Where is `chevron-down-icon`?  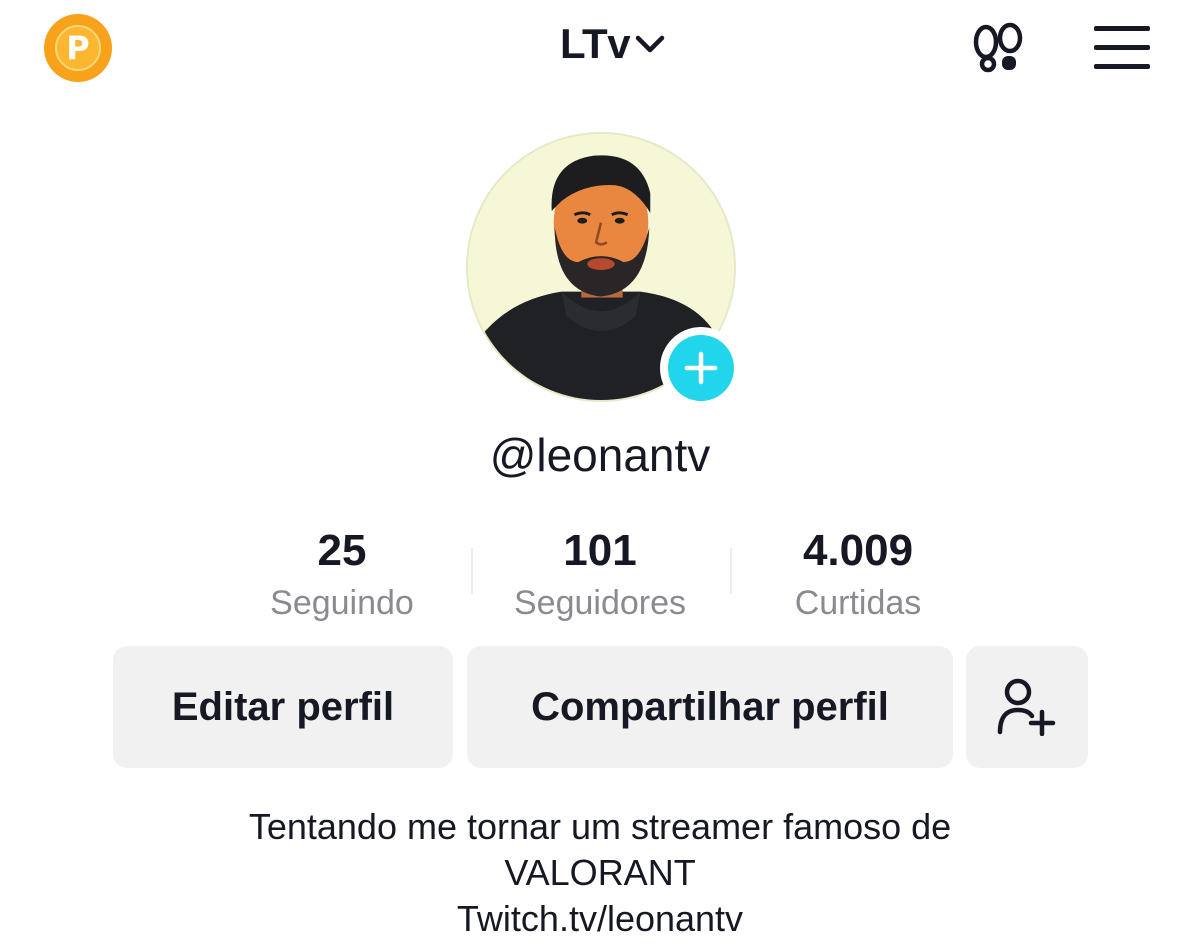
chevron-down-icon is located at coordinates (650, 44).